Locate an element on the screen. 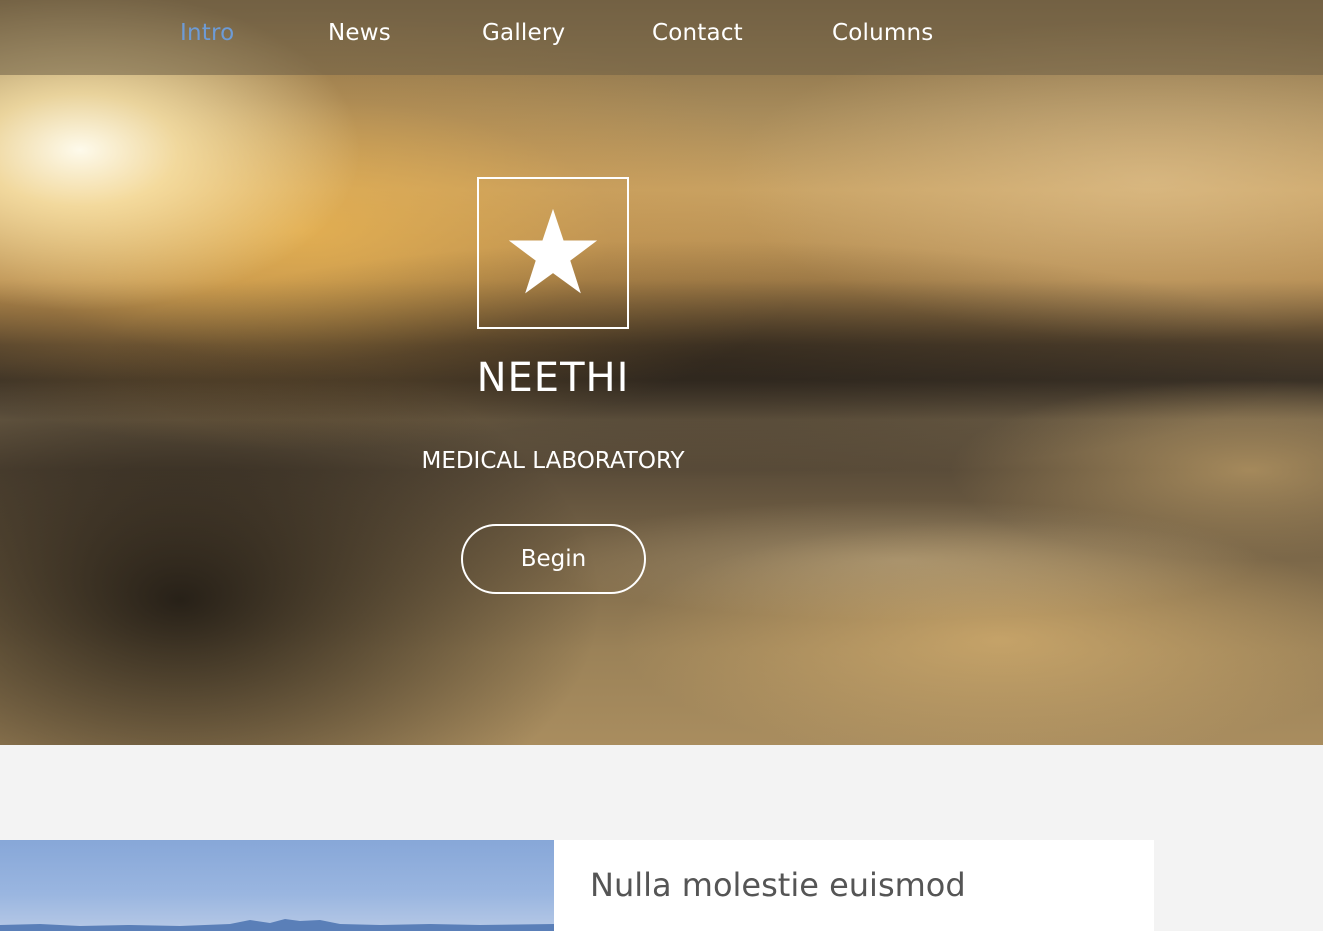 This screenshot has width=1323, height=931. nav-item-news: News is located at coordinates (359, 33).